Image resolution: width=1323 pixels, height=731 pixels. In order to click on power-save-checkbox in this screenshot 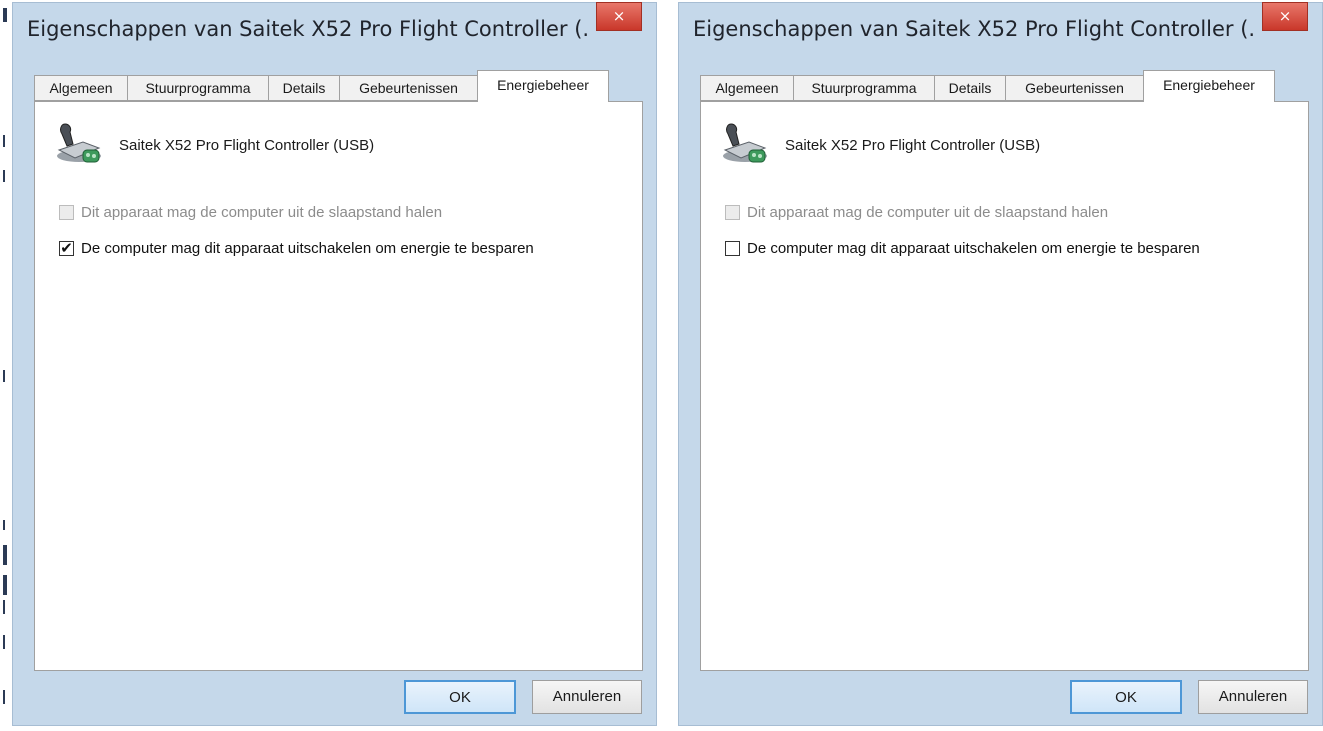, I will do `click(732, 248)`.